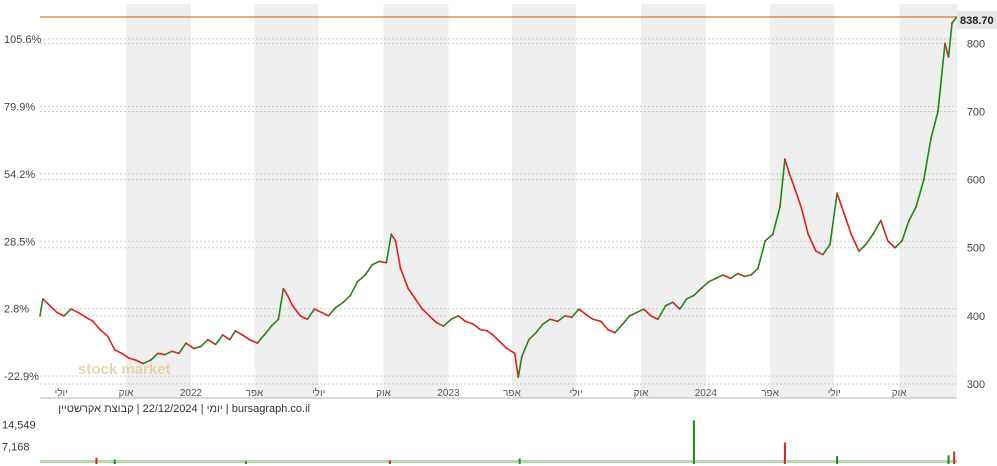 The image size is (997, 466). Describe the element at coordinates (191, 393) in the screenshot. I see `x-axis-tick: 2022` at that location.